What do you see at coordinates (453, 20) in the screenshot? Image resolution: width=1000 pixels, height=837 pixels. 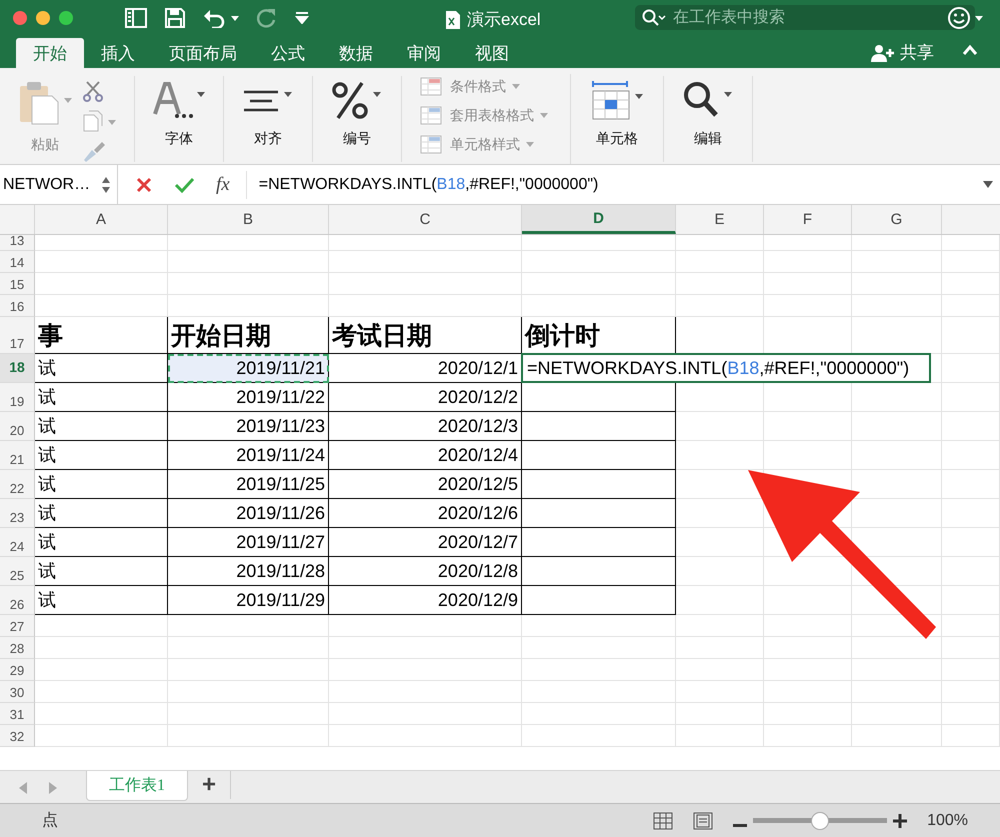 I see `excel-file-icon` at bounding box center [453, 20].